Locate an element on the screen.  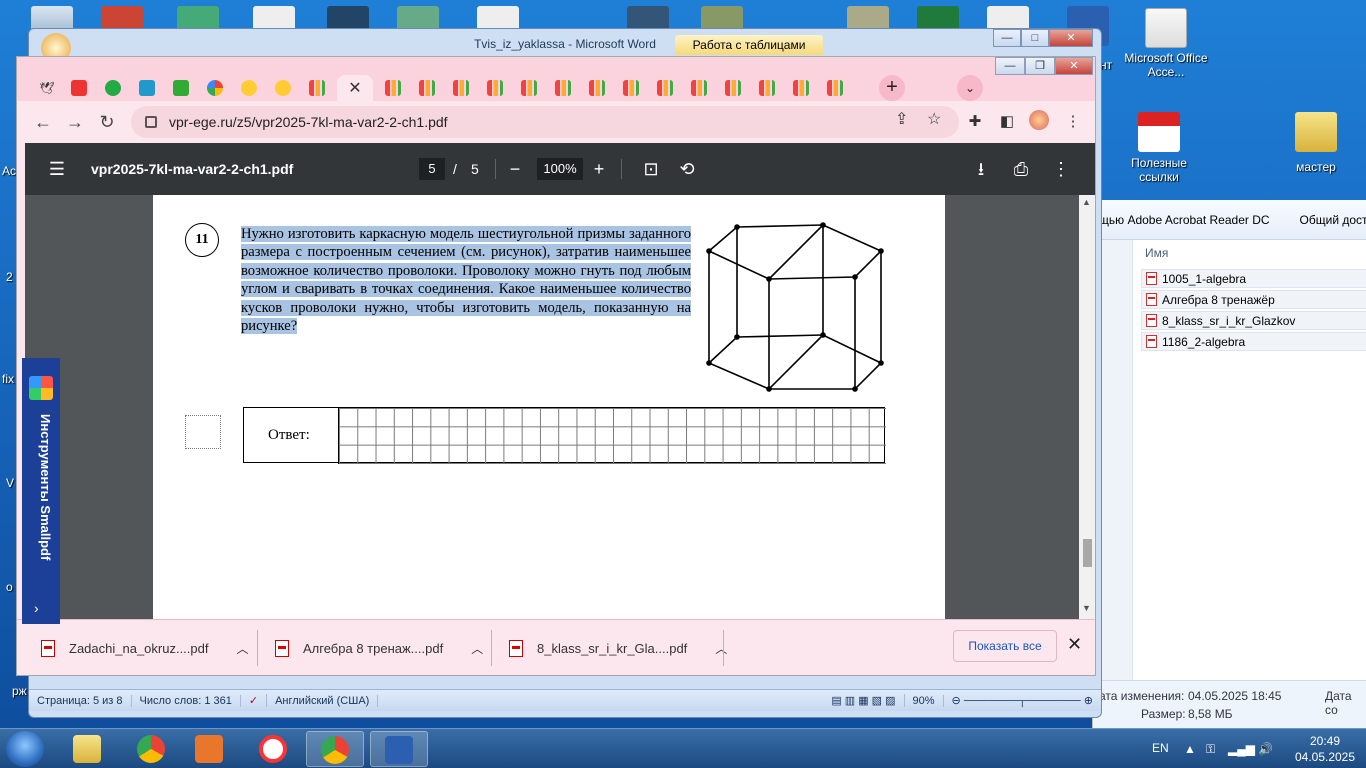
profile-avatar is located at coordinates (1039, 122).